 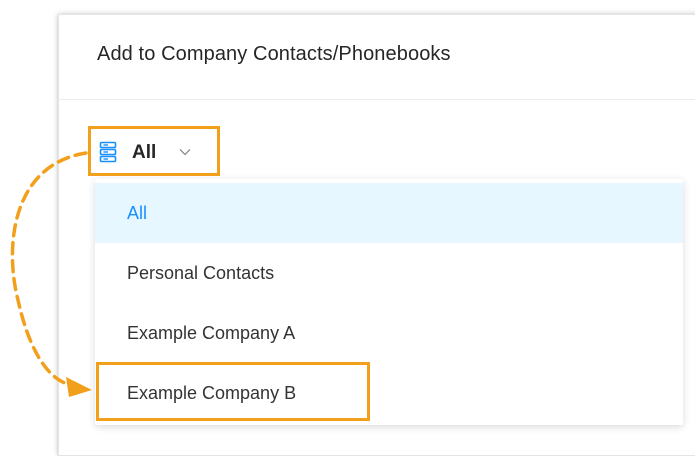 I want to click on phonebook-stack-icon, so click(x=108, y=152).